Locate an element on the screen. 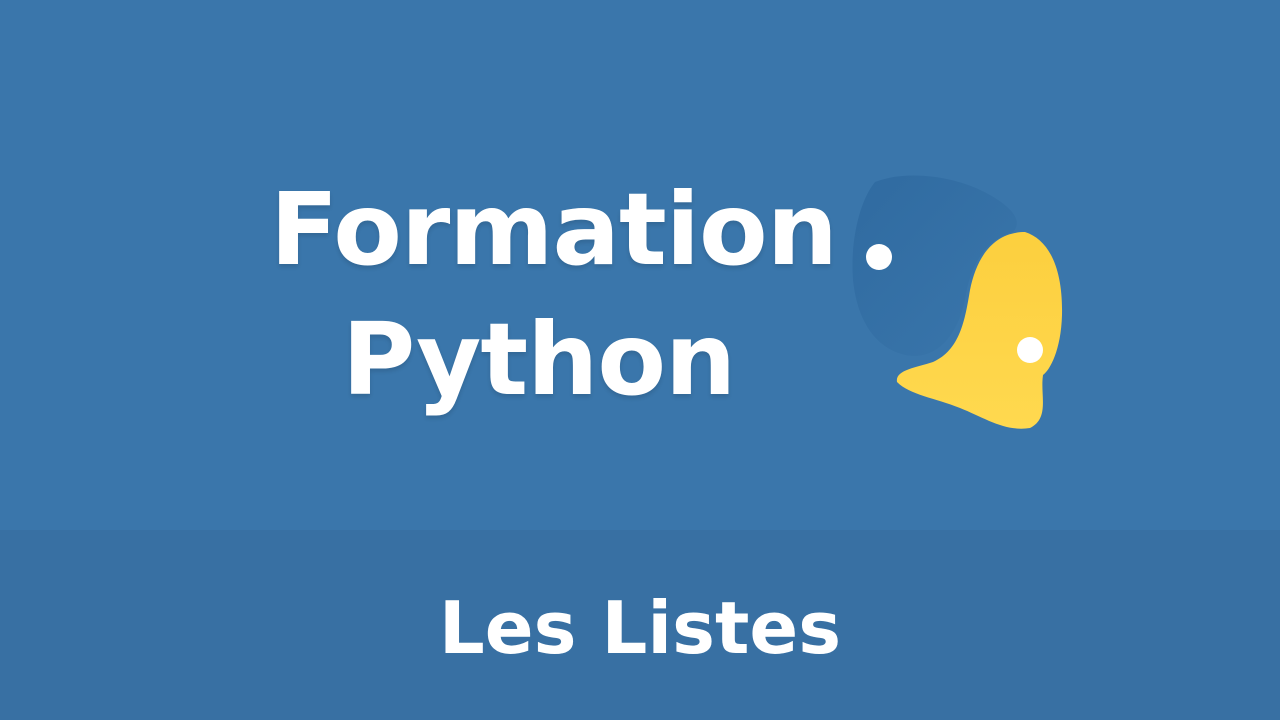 The width and height of the screenshot is (1280, 720). python-logo-eye-left is located at coordinates (879, 257).